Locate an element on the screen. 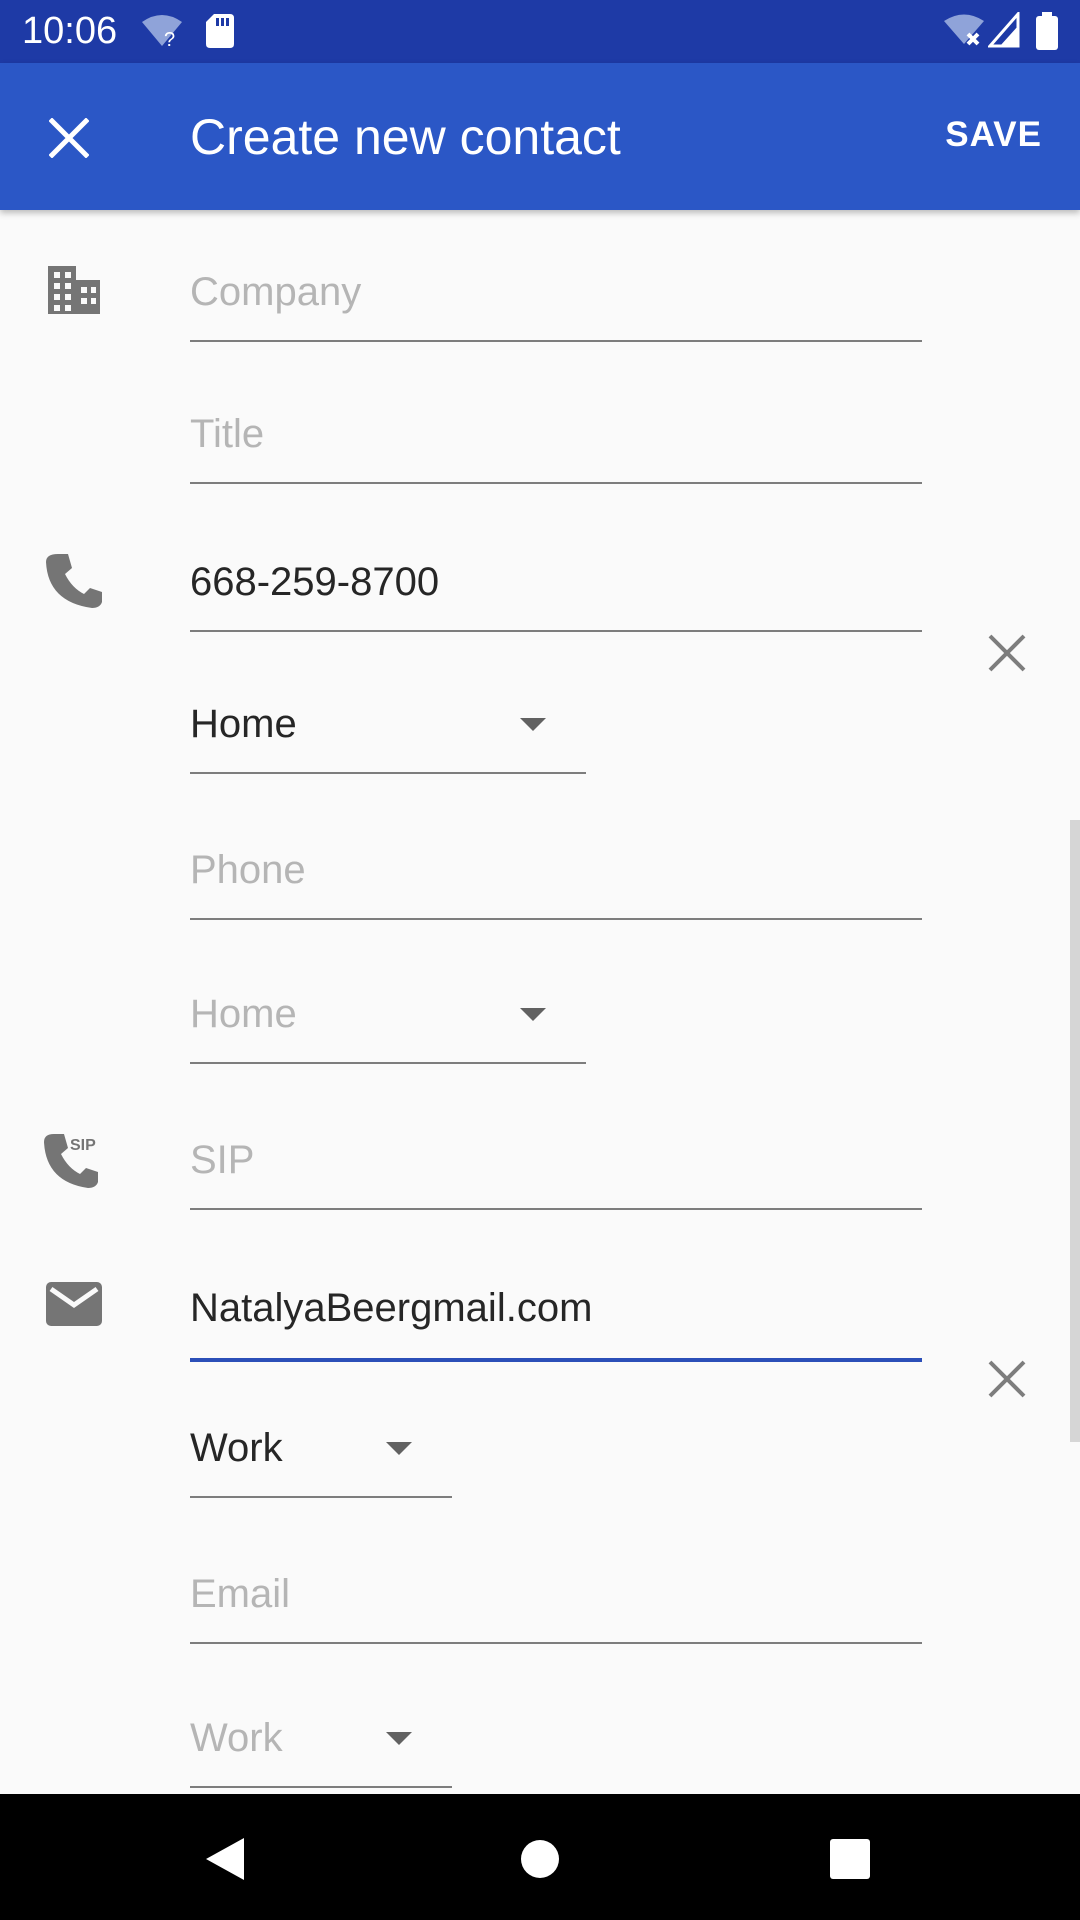  wifi-question-icon: ? is located at coordinates (162, 32).